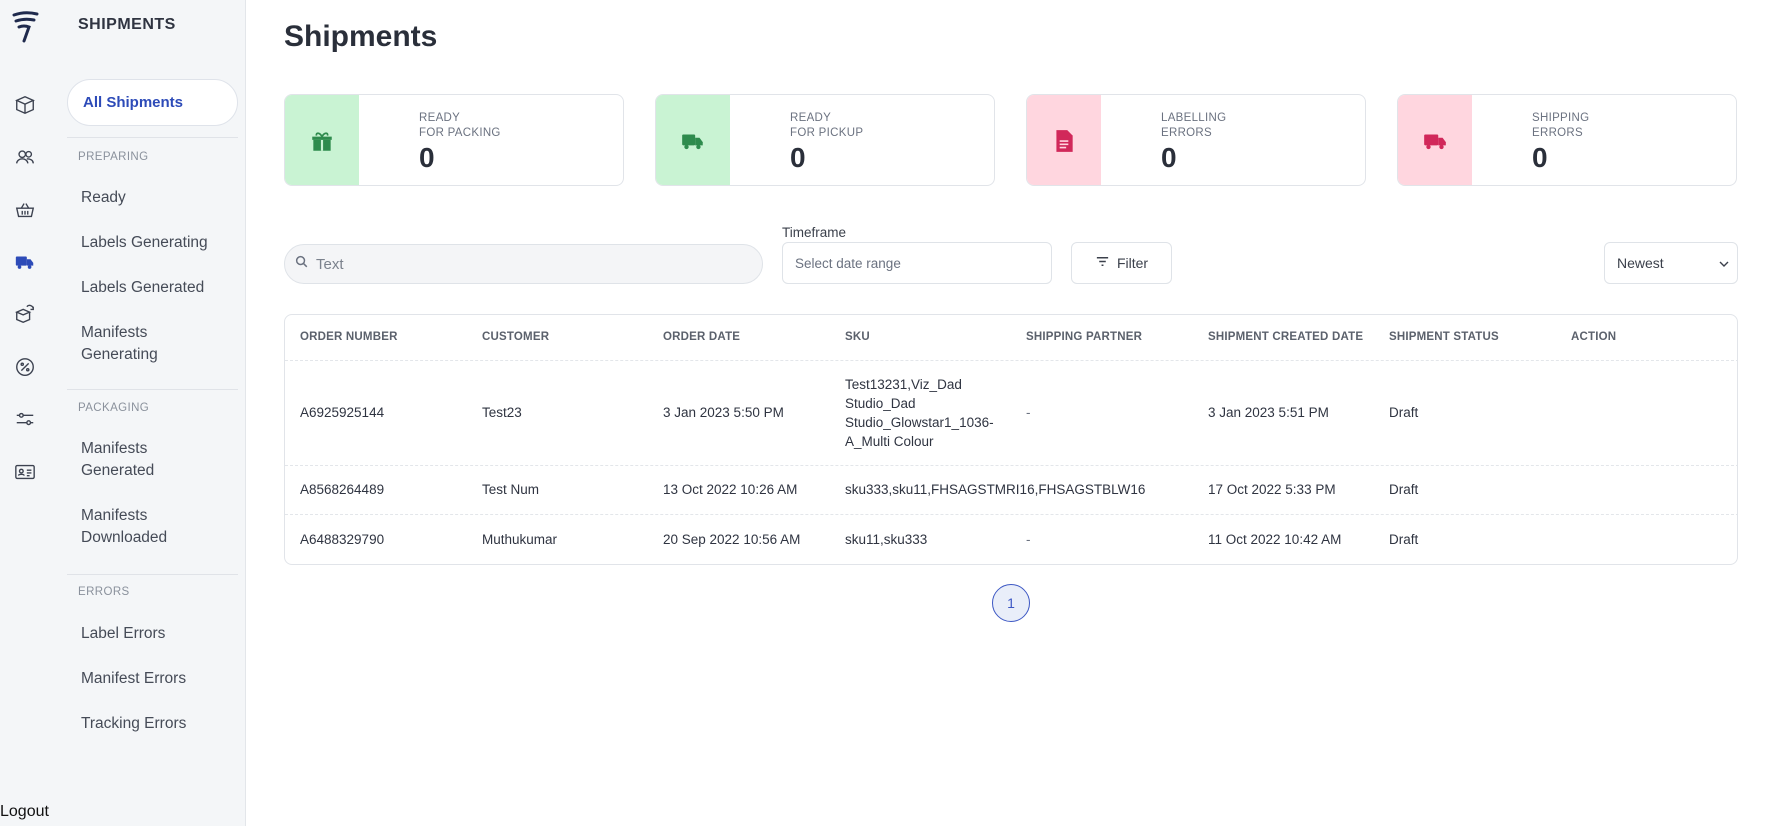 The height and width of the screenshot is (826, 1772). I want to click on cell-customer: Muthukumar, so click(520, 539).